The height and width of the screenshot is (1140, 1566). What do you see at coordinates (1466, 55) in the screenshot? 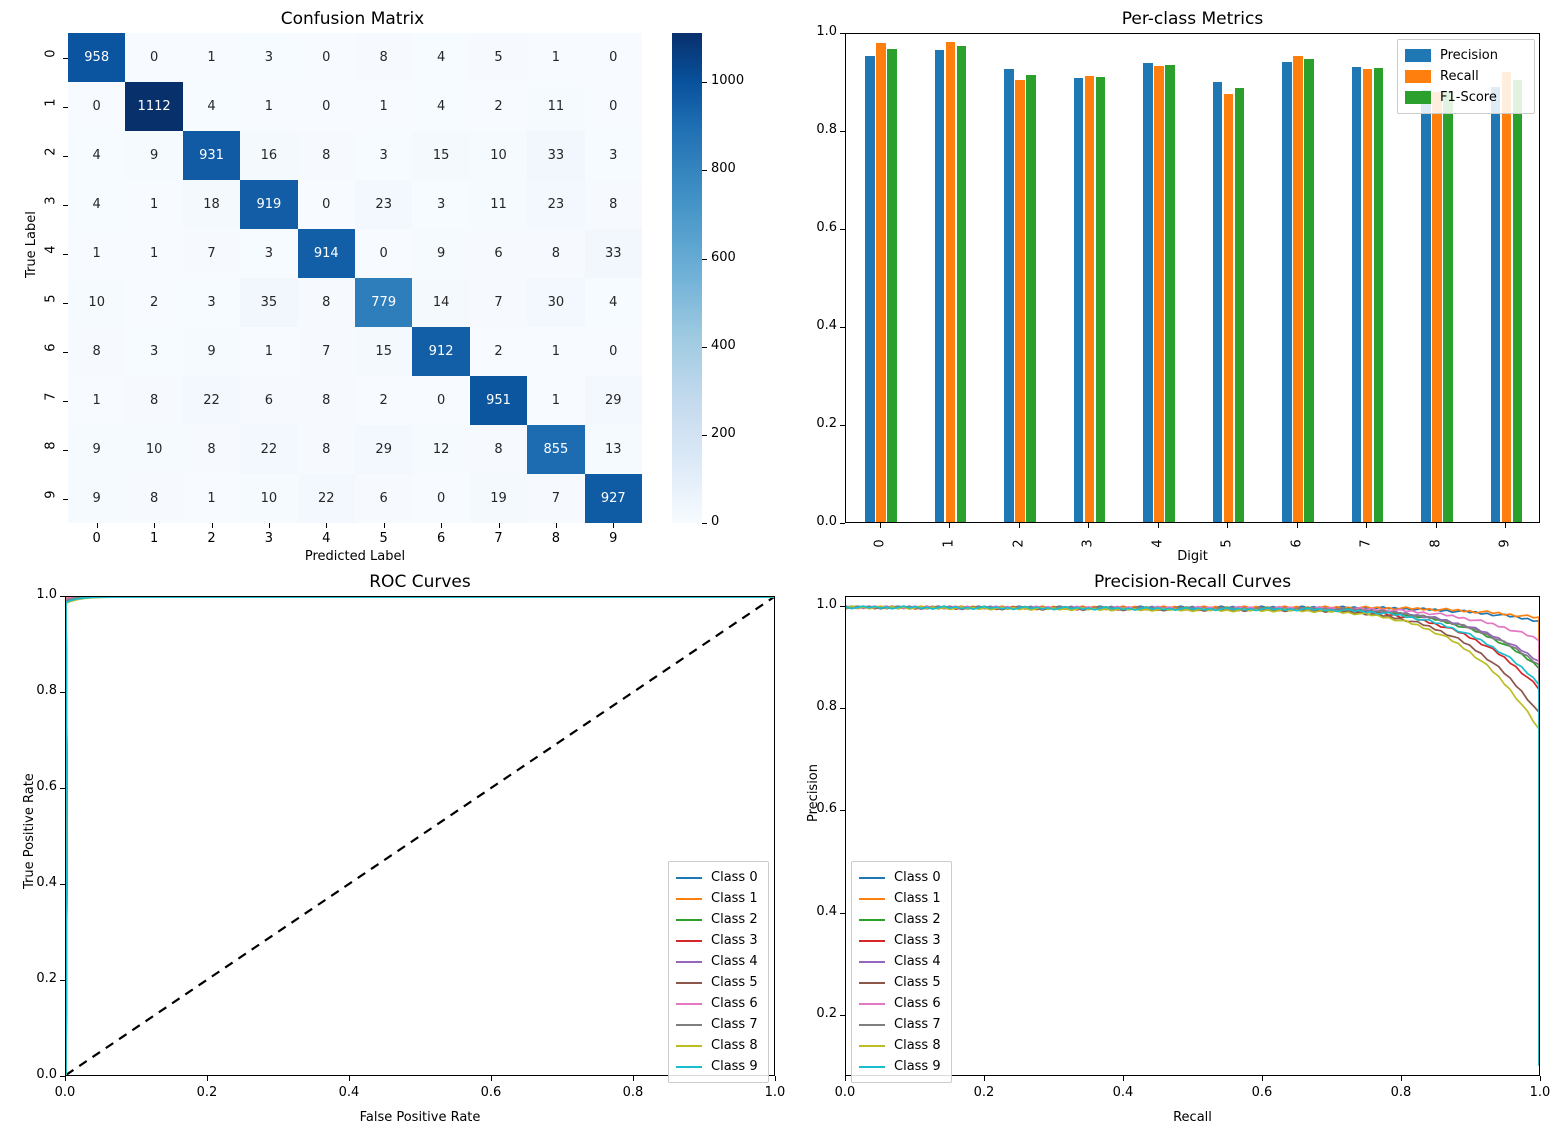
I see `legend-item-precision: Precision` at bounding box center [1466, 55].